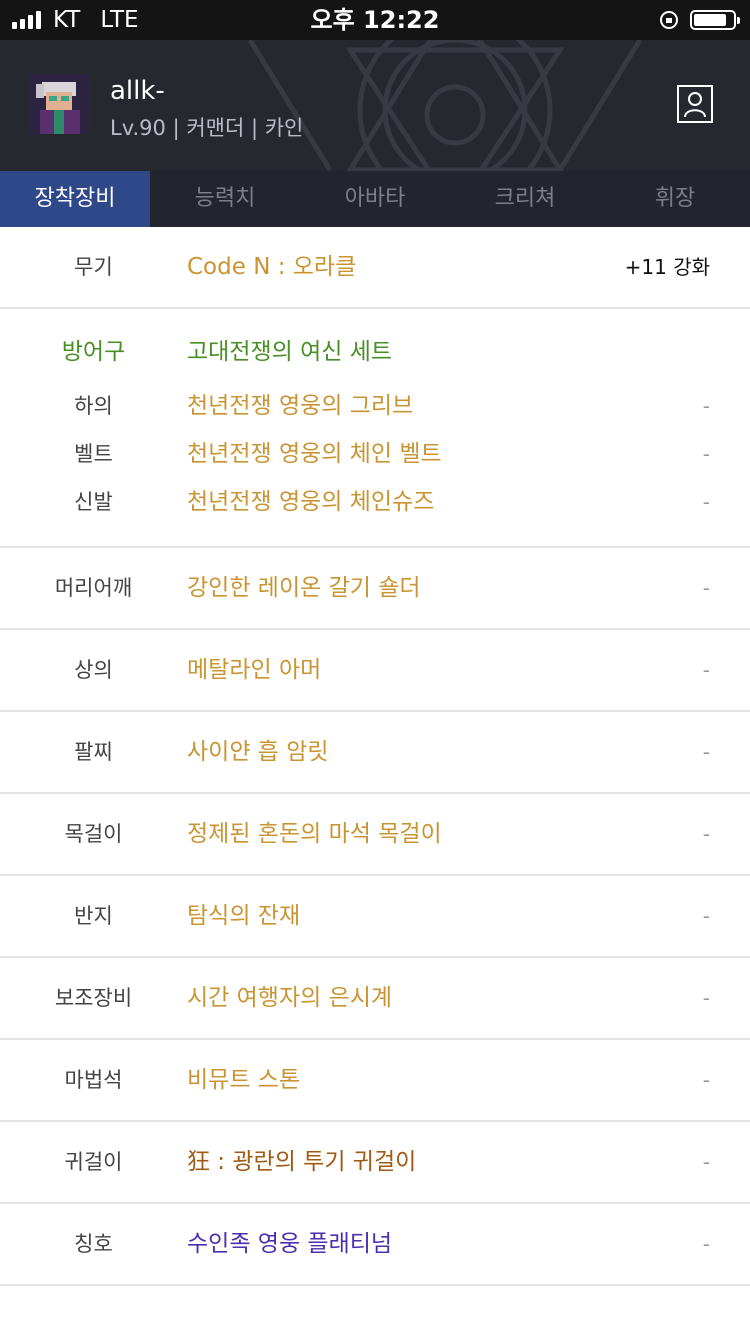 The image size is (750, 1334). I want to click on weapon-row: 무기 Code N : 오라클 +11 강화, so click(375, 268).